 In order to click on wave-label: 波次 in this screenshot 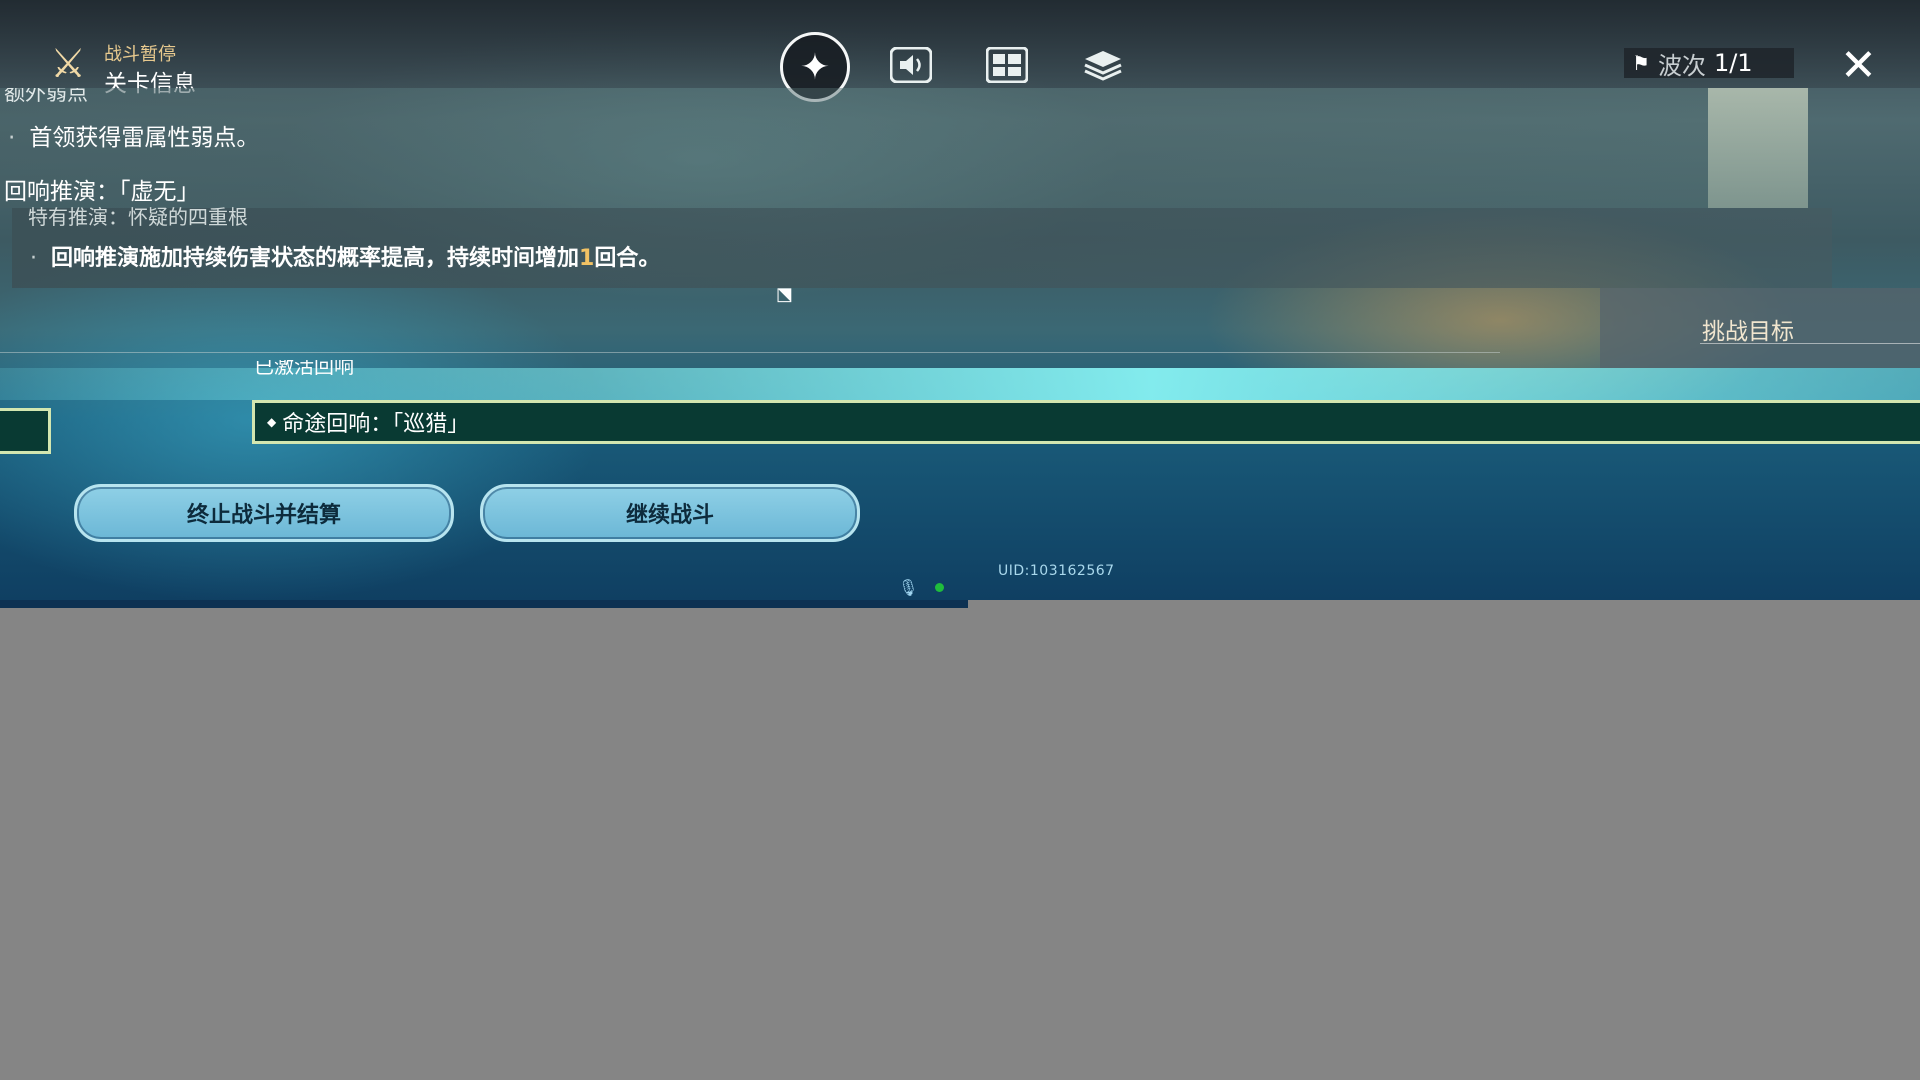, I will do `click(1681, 65)`.